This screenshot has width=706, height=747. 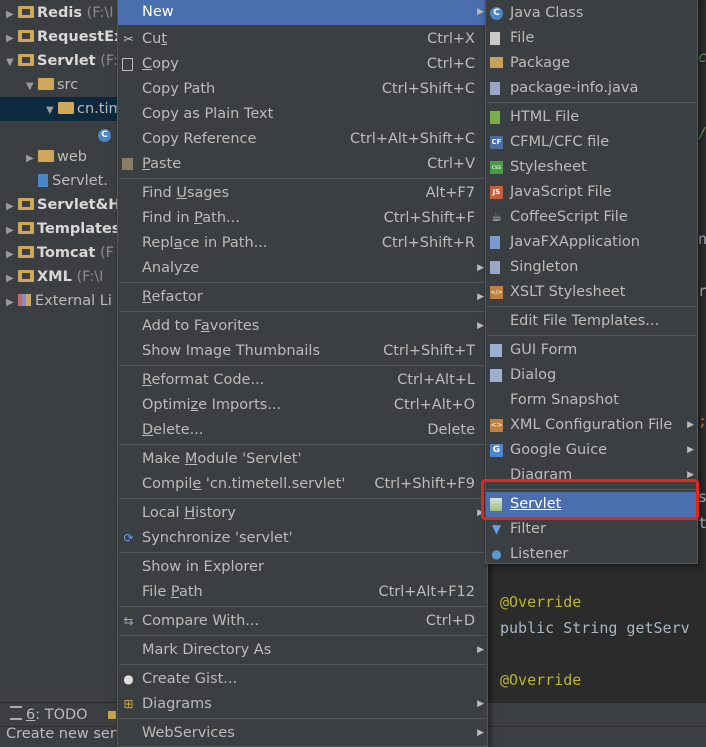 What do you see at coordinates (591, 217) in the screenshot?
I see `submenu-item-coffeescript-file: ☕ CoffeeScript File` at bounding box center [591, 217].